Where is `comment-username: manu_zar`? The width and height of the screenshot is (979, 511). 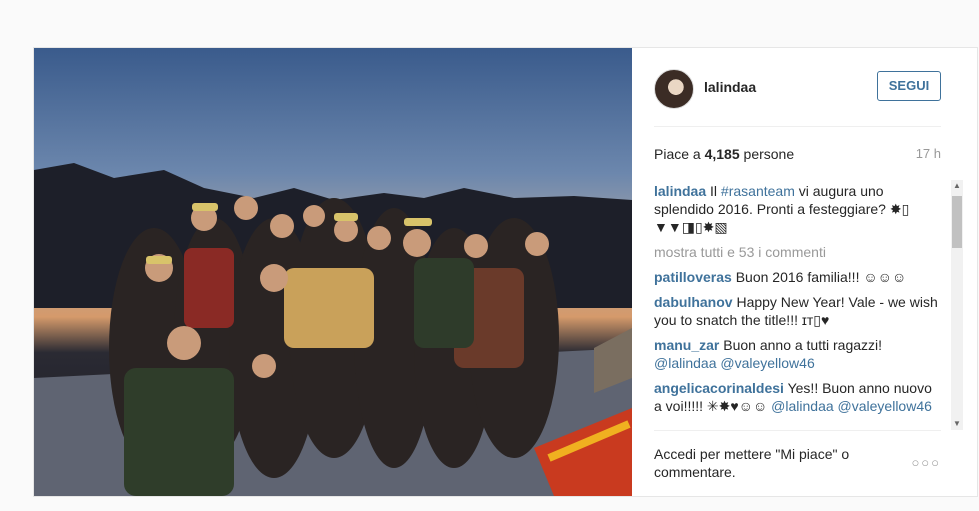
comment-username: manu_zar is located at coordinates (686, 345).